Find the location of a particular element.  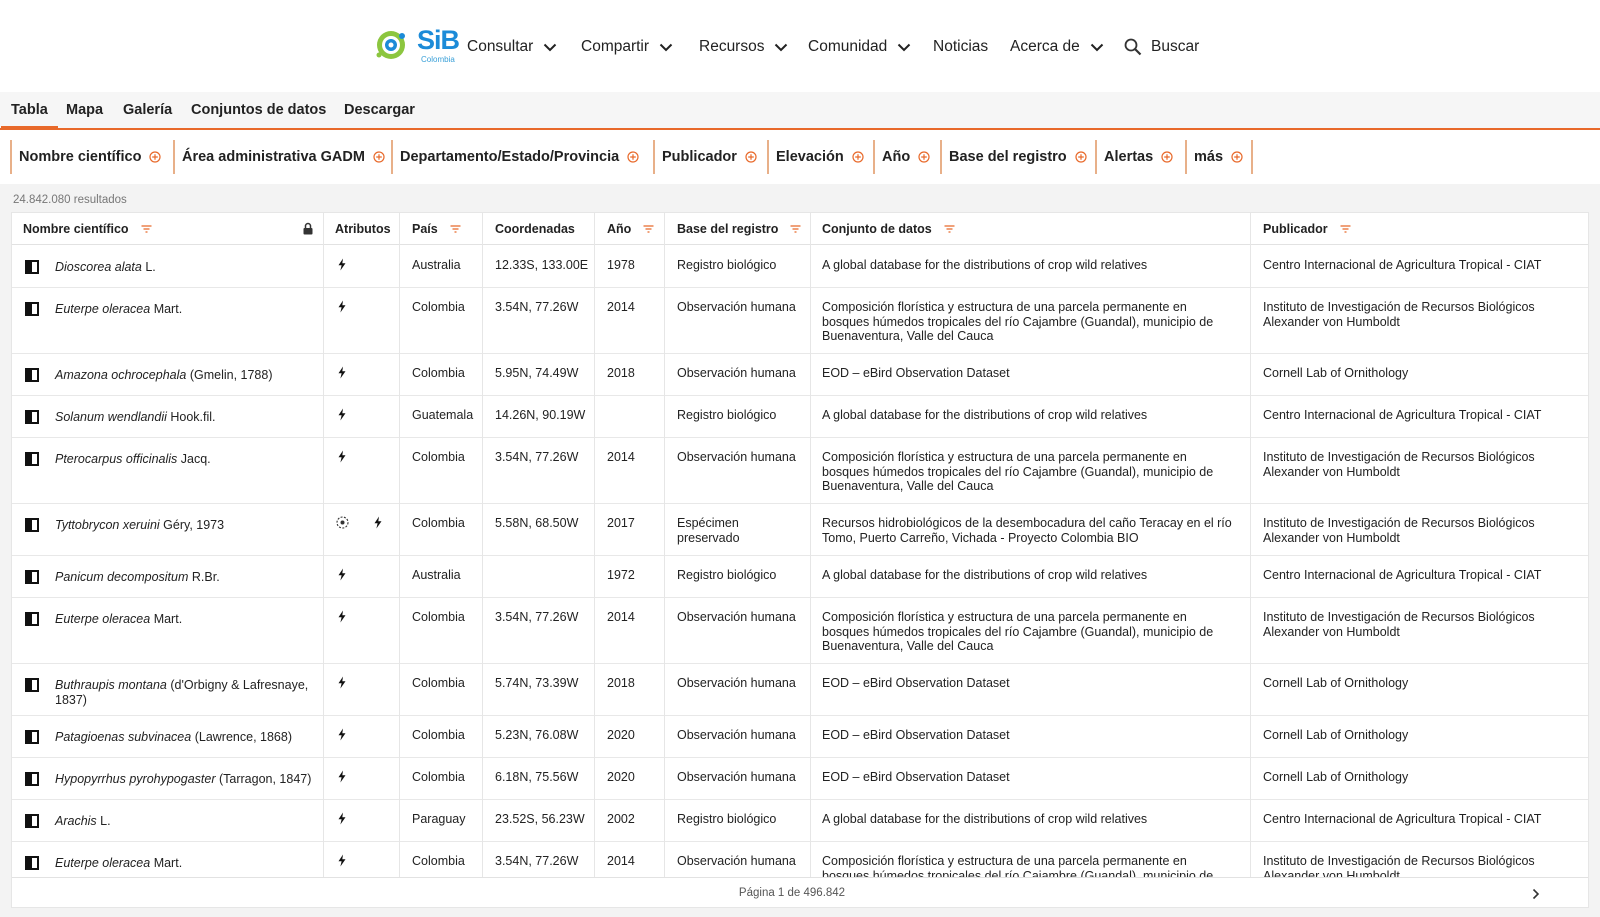

tab-galeria: Galería is located at coordinates (147, 110).